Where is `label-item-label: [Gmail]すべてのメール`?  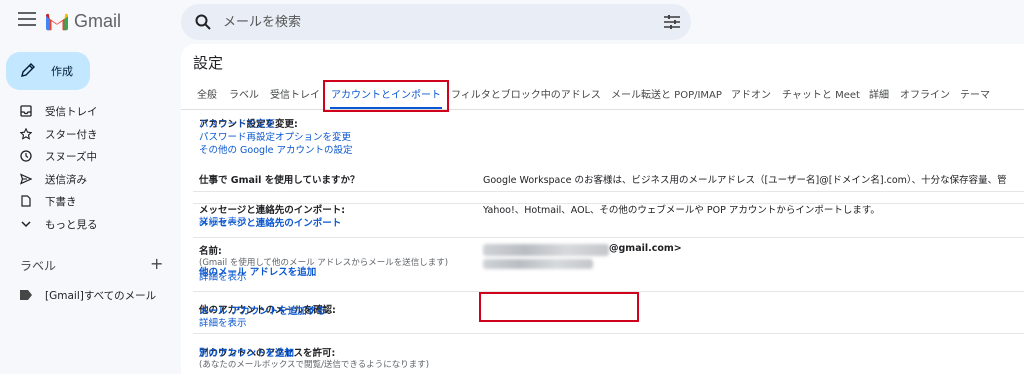
label-item-label: [Gmail]すべてのメール is located at coordinates (101, 296).